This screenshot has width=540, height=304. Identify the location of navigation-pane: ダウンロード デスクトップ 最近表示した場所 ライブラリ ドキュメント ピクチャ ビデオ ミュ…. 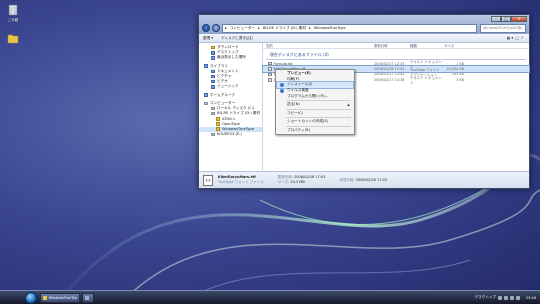
(231, 107).